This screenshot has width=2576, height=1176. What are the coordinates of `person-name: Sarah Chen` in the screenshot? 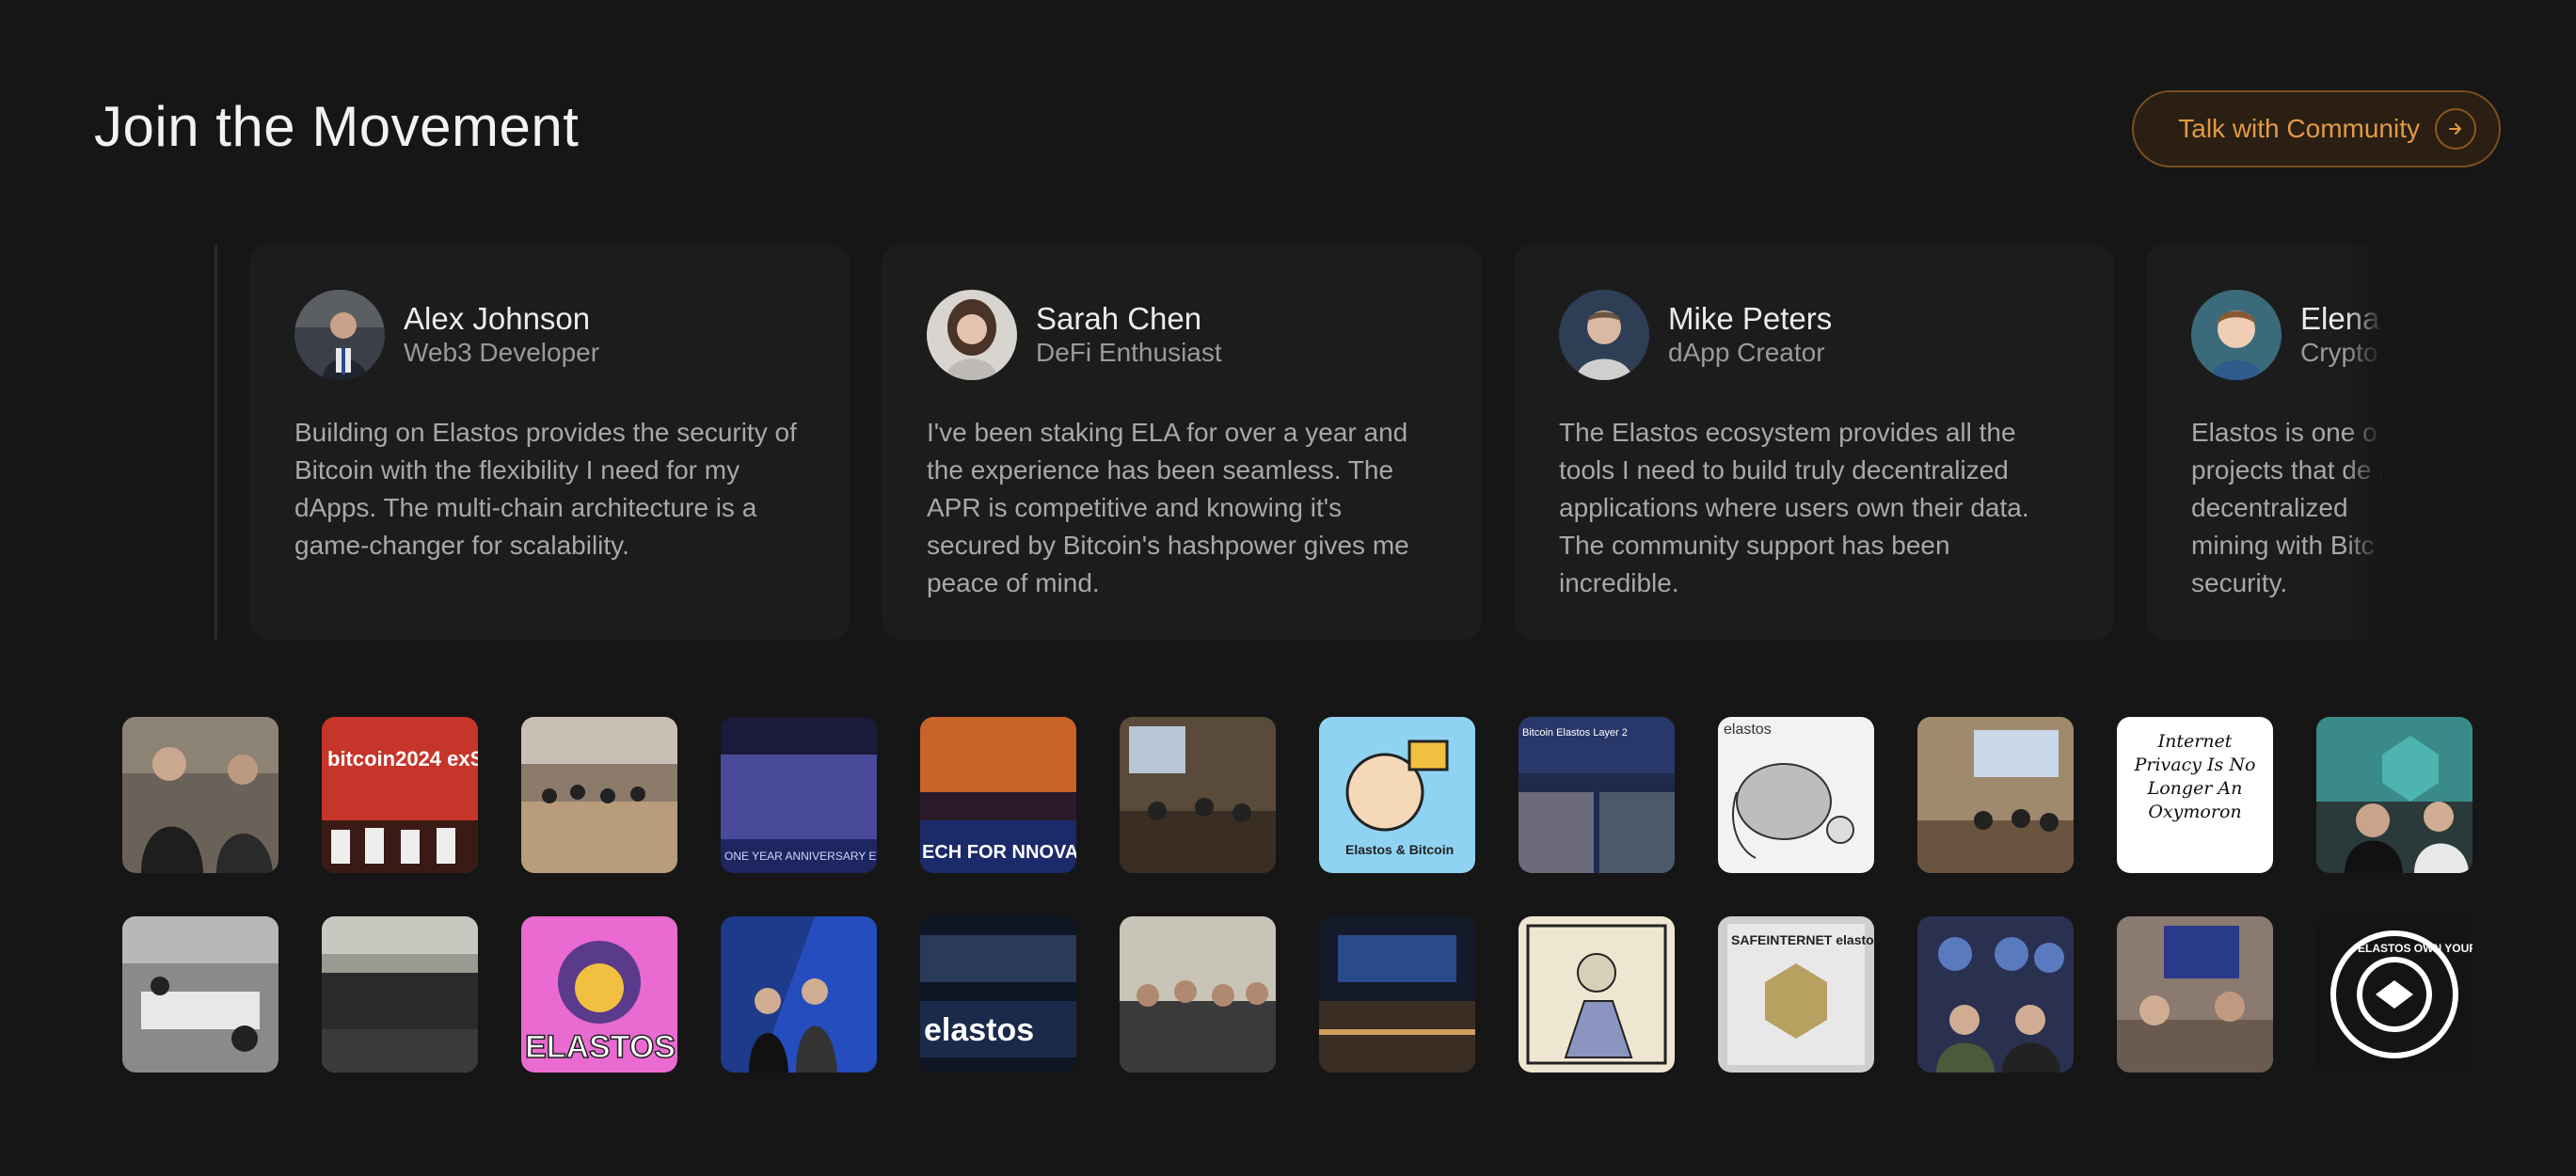 It's located at (1119, 318).